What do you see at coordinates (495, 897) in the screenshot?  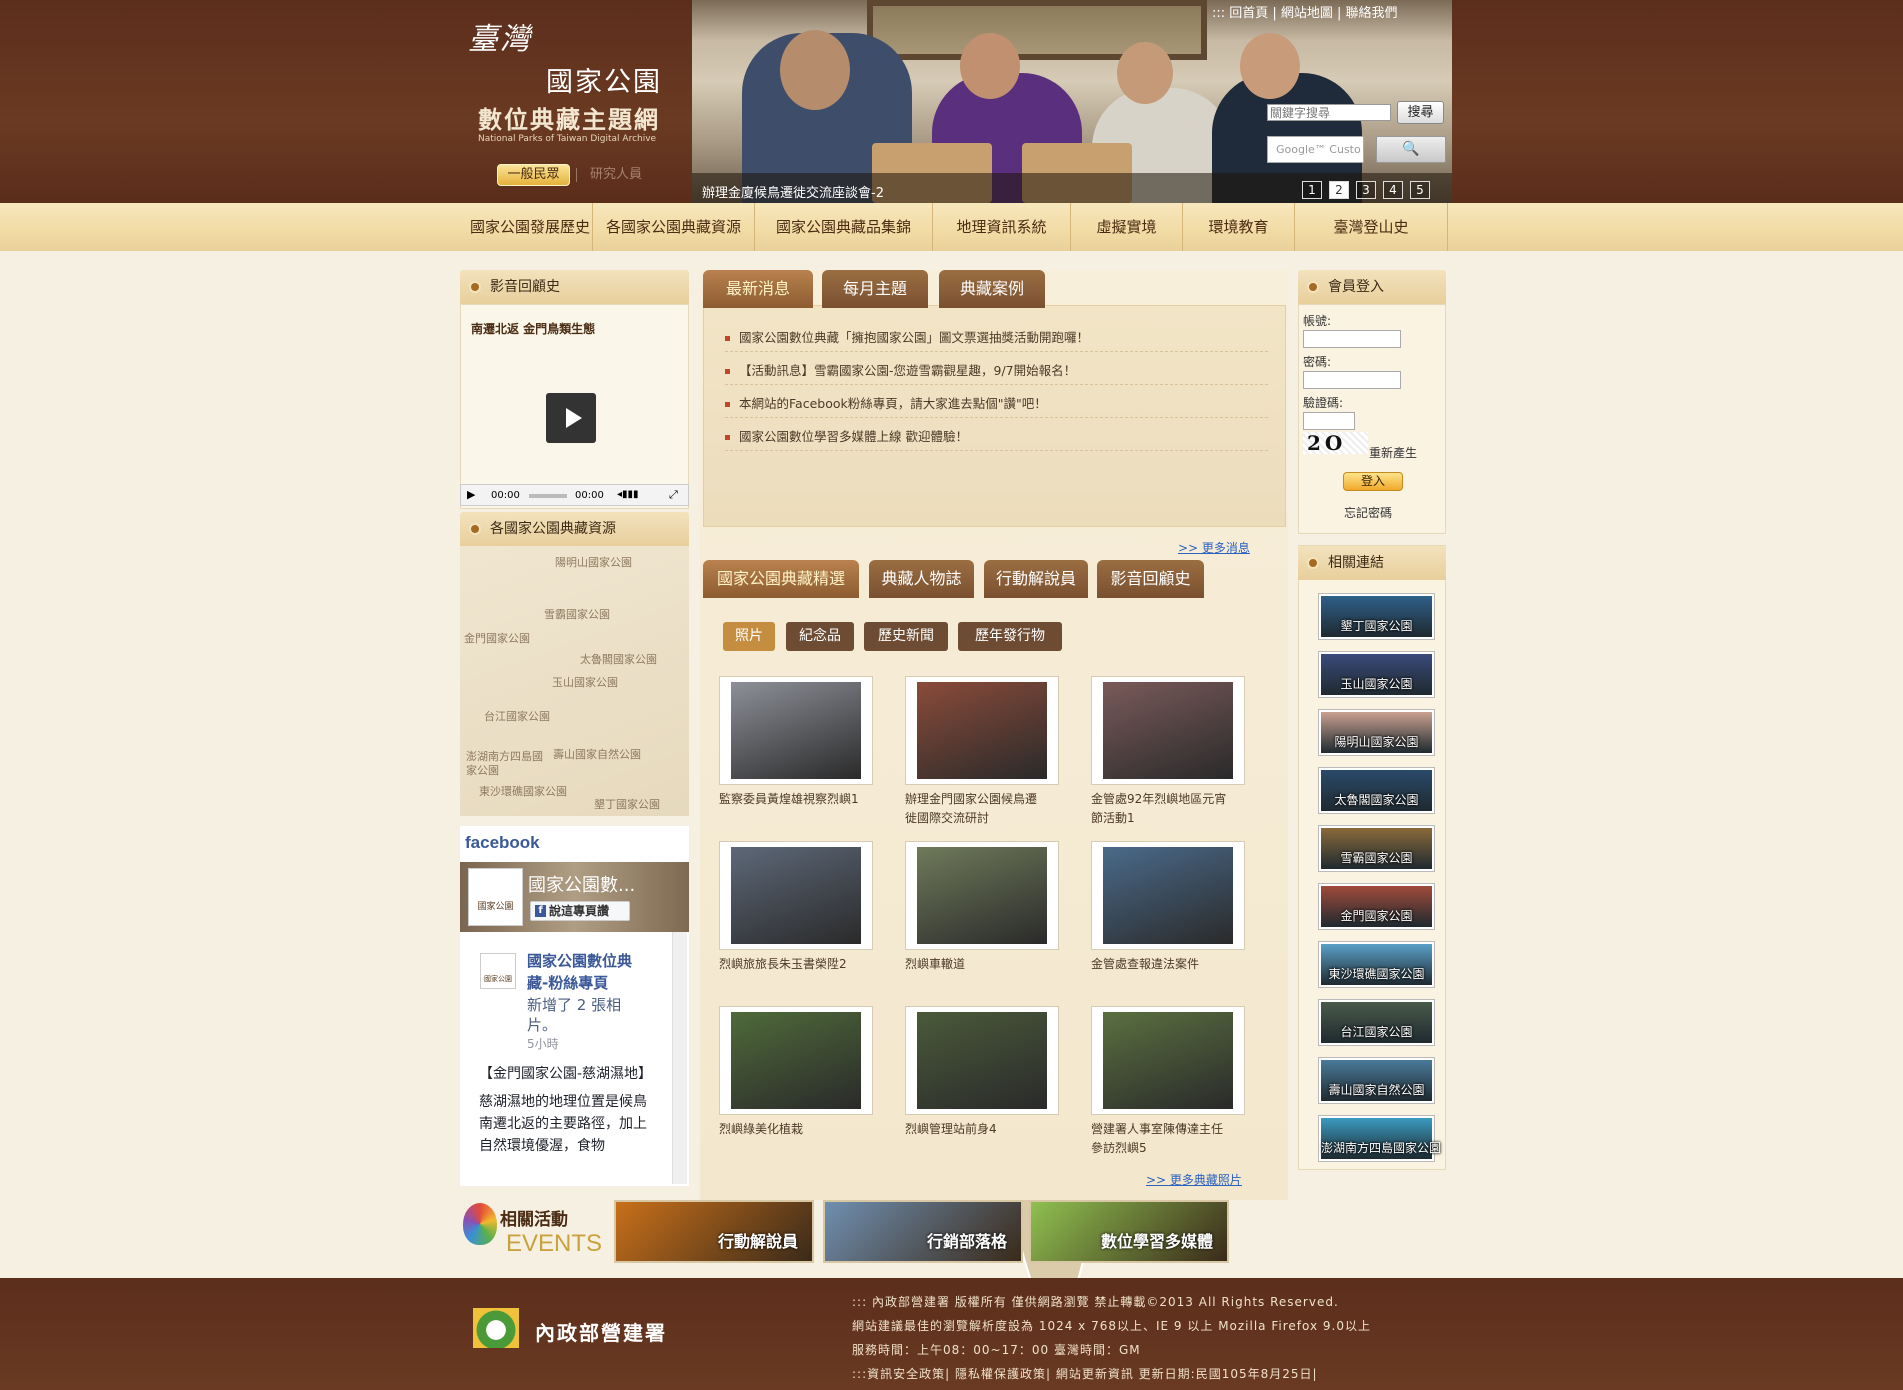 I see `facebook-page-avatar: 國家公園` at bounding box center [495, 897].